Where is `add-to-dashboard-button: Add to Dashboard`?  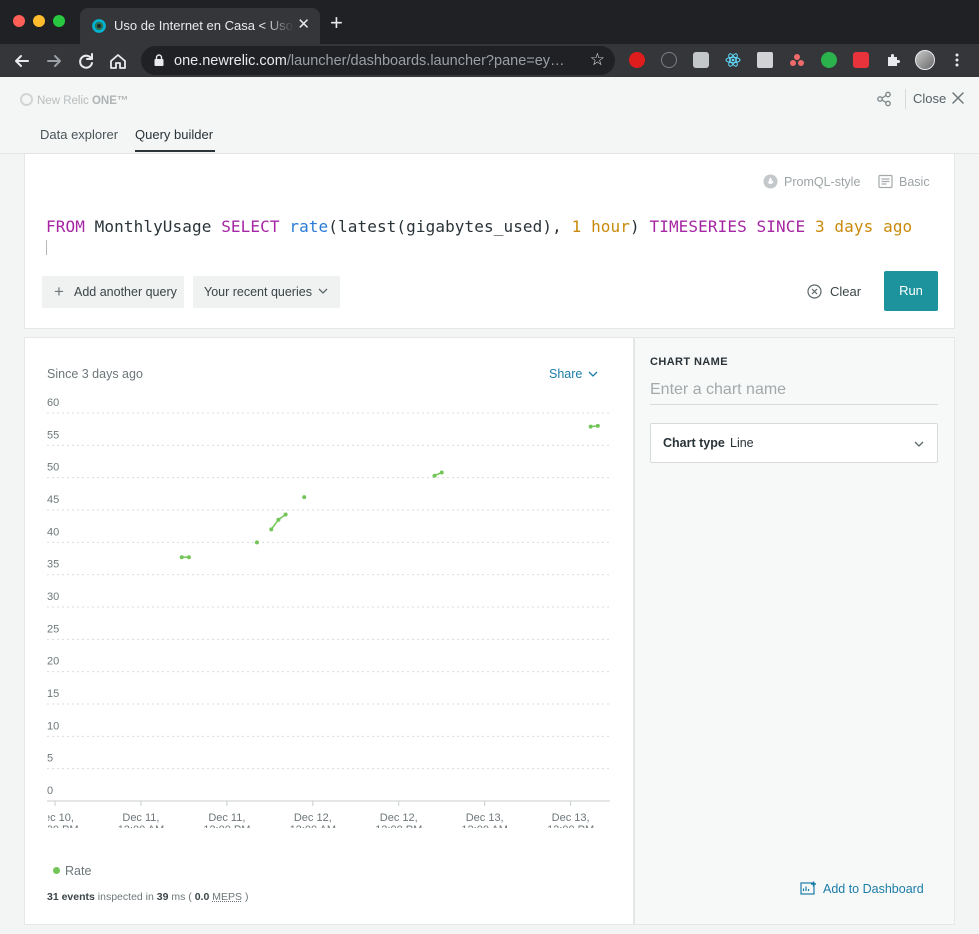
add-to-dashboard-button: Add to Dashboard is located at coordinates (862, 888).